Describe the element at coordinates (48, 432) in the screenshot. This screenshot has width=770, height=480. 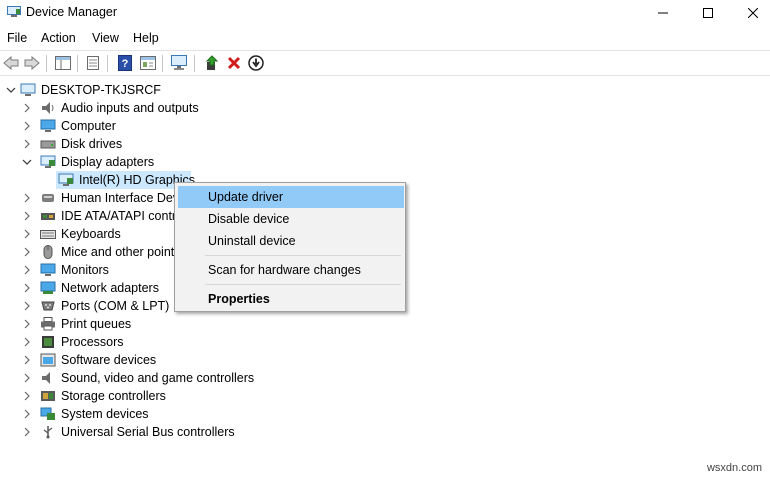
I see `usb-icon` at that location.